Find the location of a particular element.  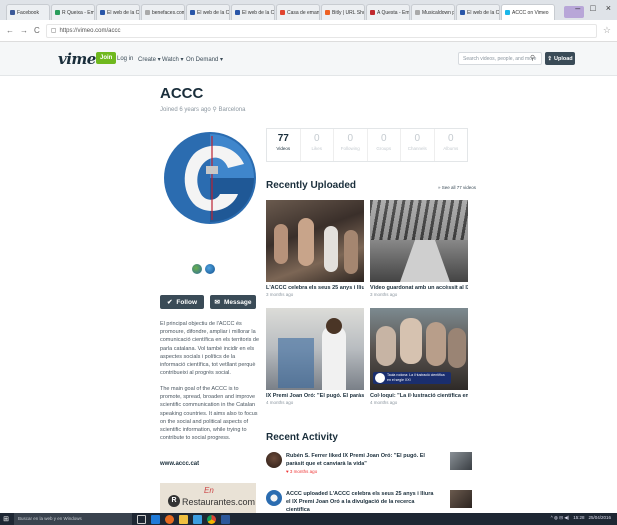

stat-following: 0 Following is located at coordinates (350, 145).